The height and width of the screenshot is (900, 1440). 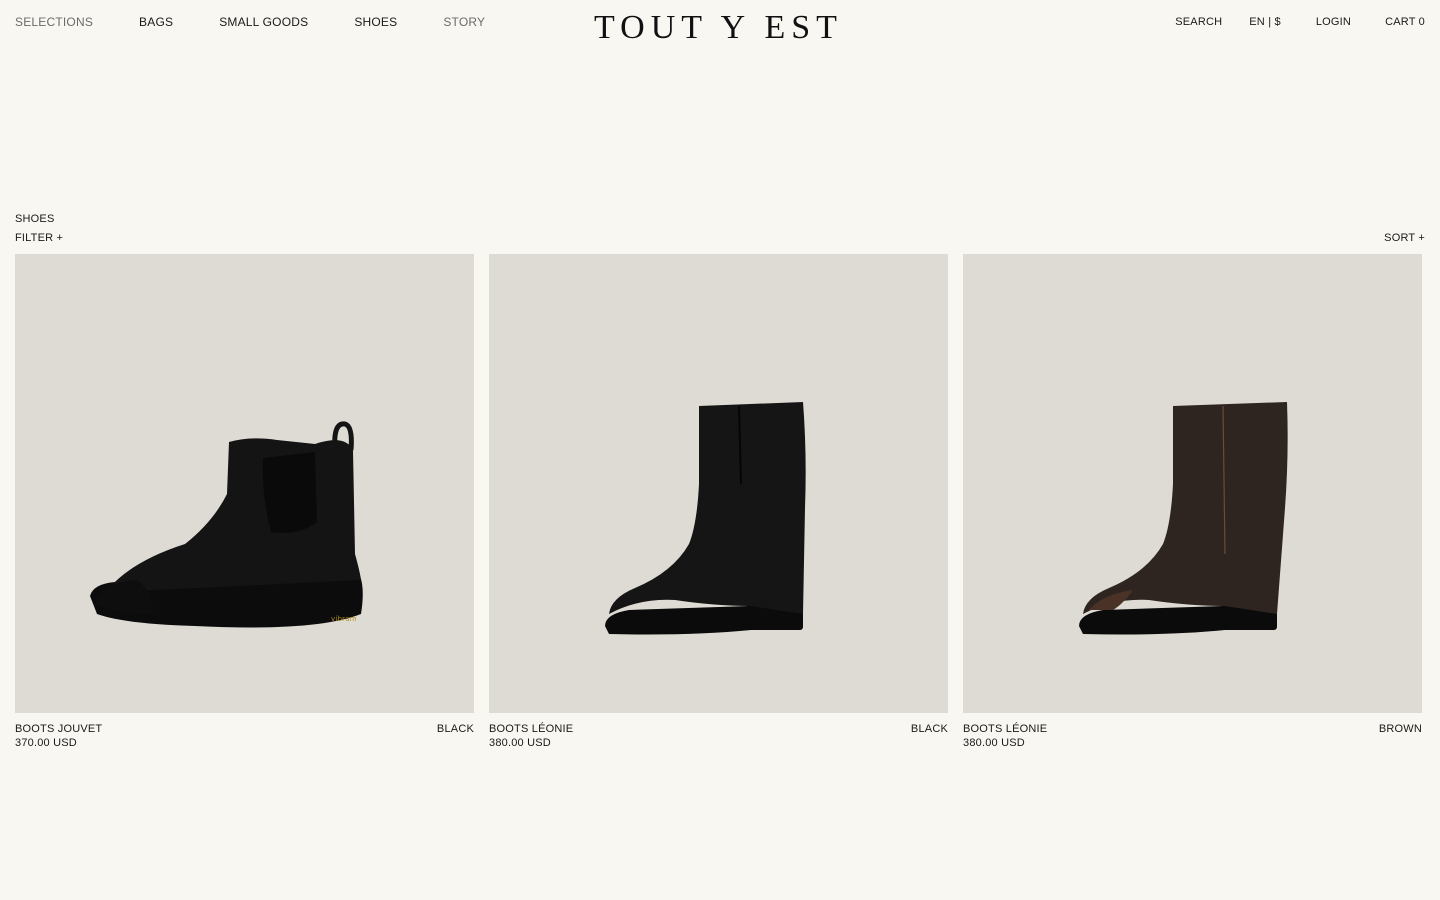 What do you see at coordinates (1404, 238) in the screenshot?
I see `sort-toggle: SORT +` at bounding box center [1404, 238].